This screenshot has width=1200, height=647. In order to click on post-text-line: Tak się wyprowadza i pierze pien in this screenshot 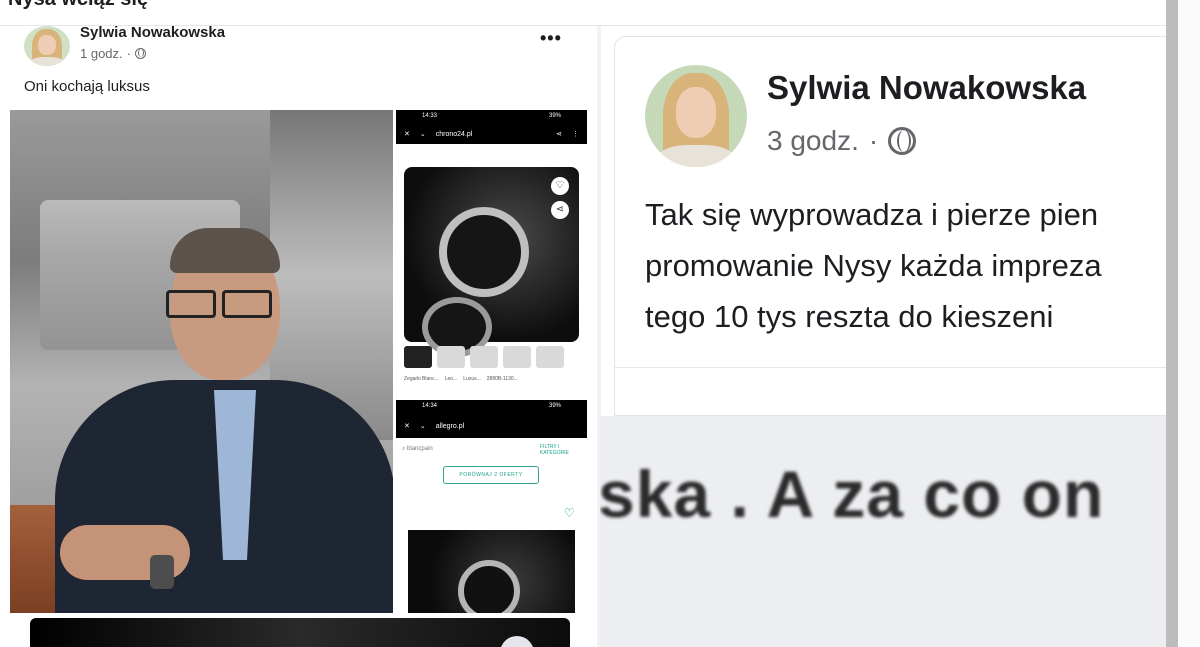, I will do `click(872, 214)`.